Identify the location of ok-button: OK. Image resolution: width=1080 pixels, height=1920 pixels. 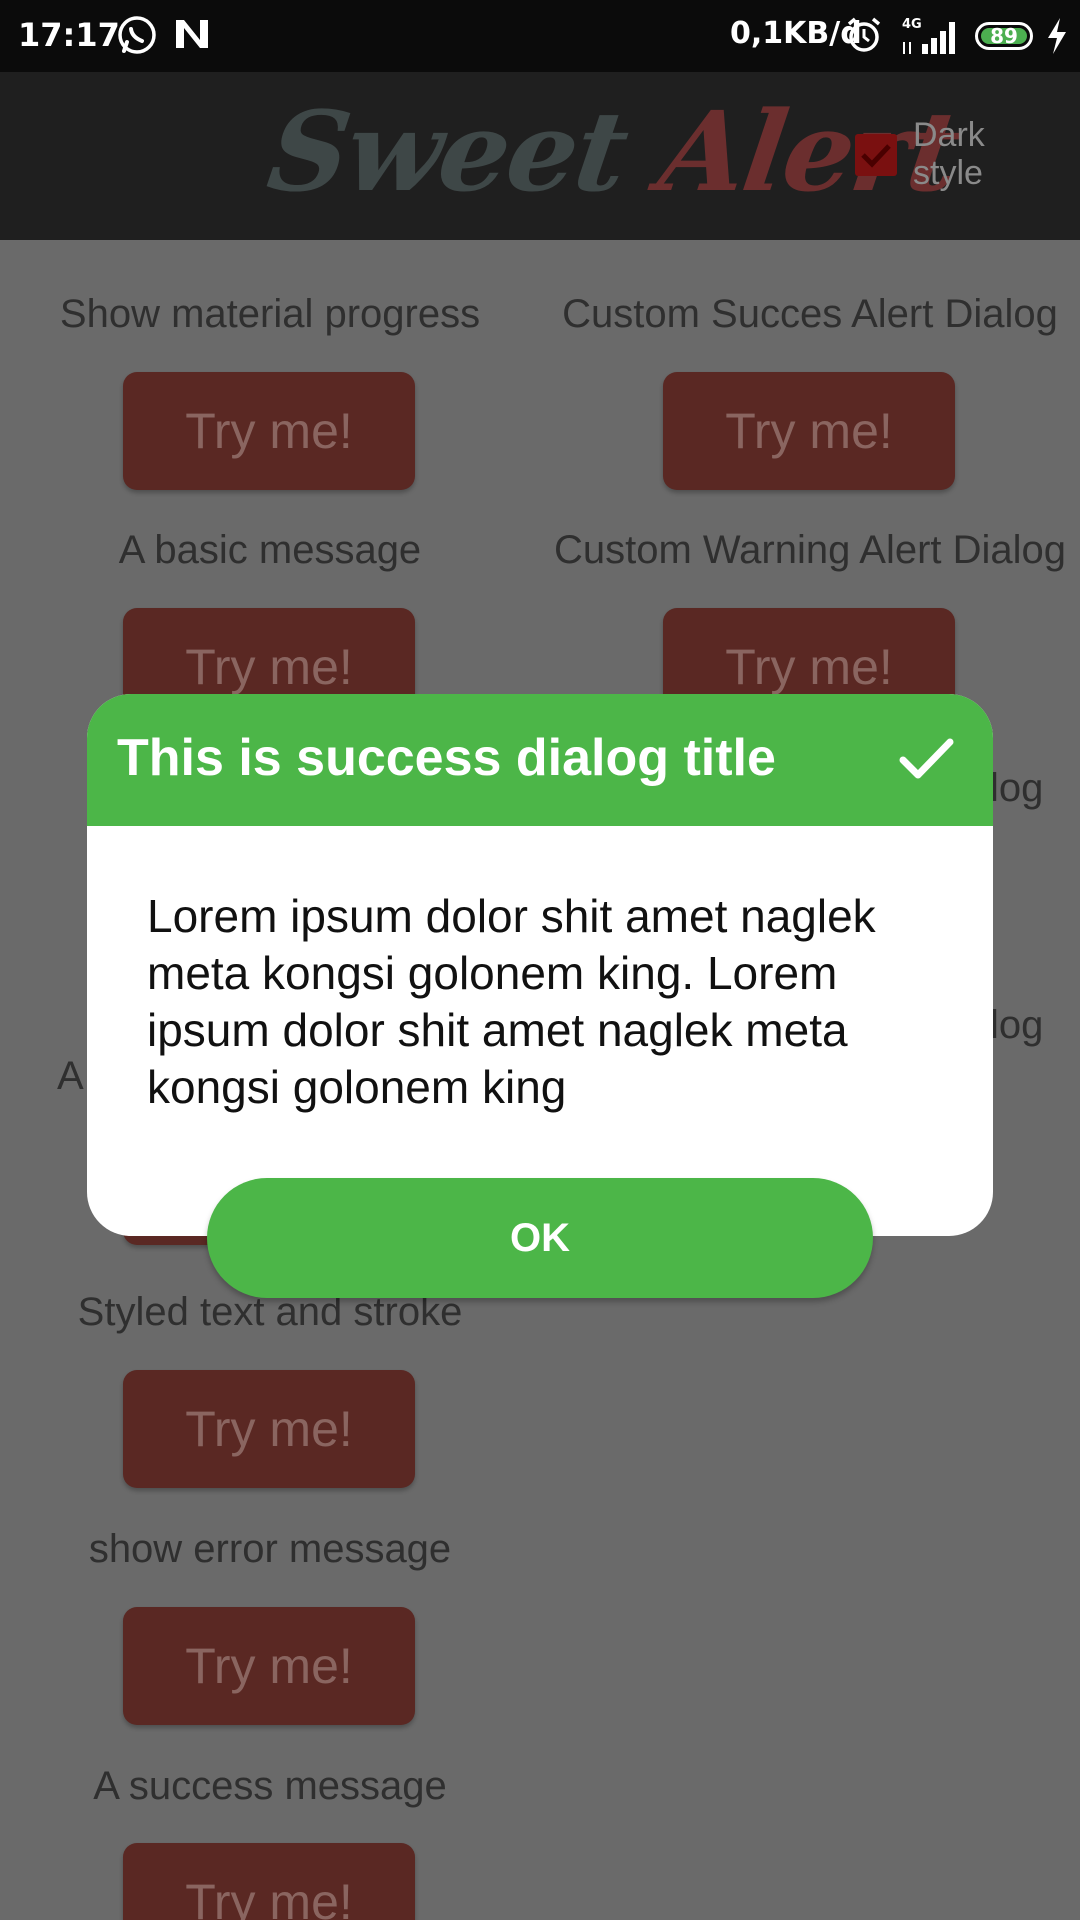
(540, 1238).